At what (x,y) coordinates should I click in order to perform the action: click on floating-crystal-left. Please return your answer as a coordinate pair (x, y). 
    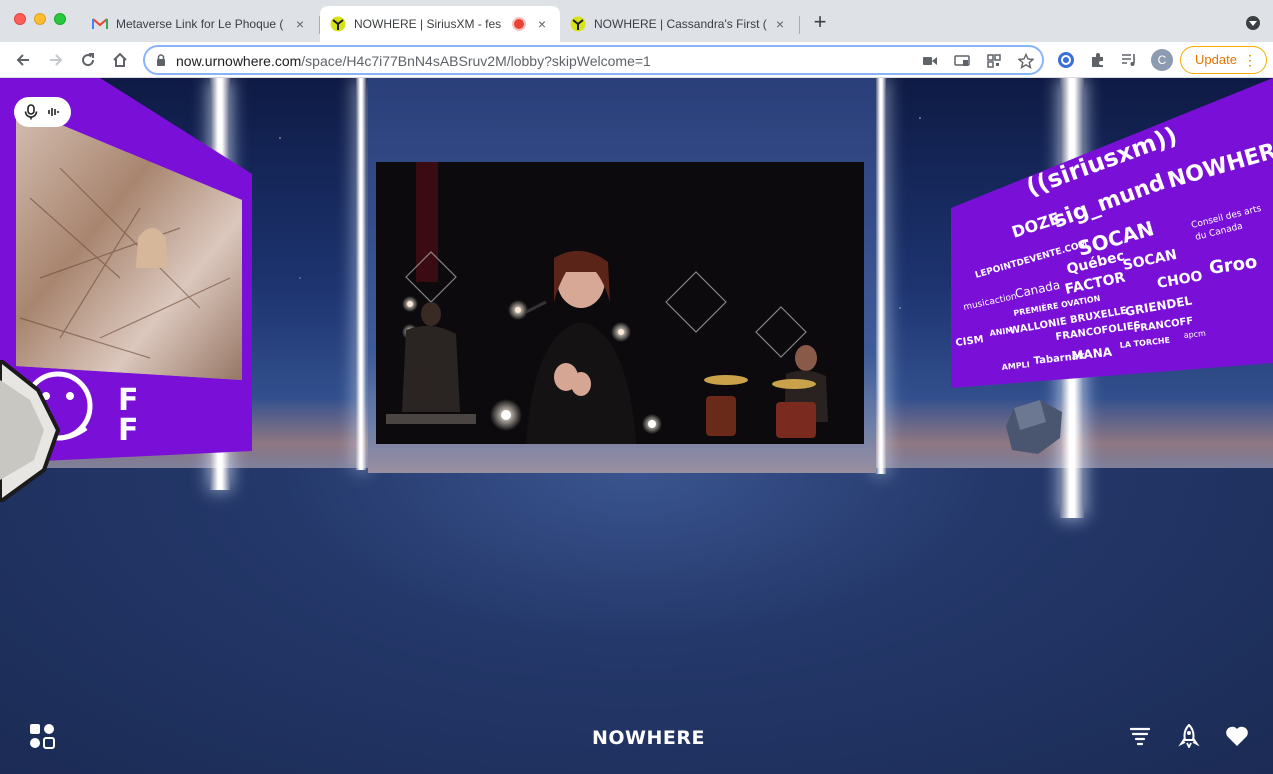
    Looking at the image, I should click on (30, 431).